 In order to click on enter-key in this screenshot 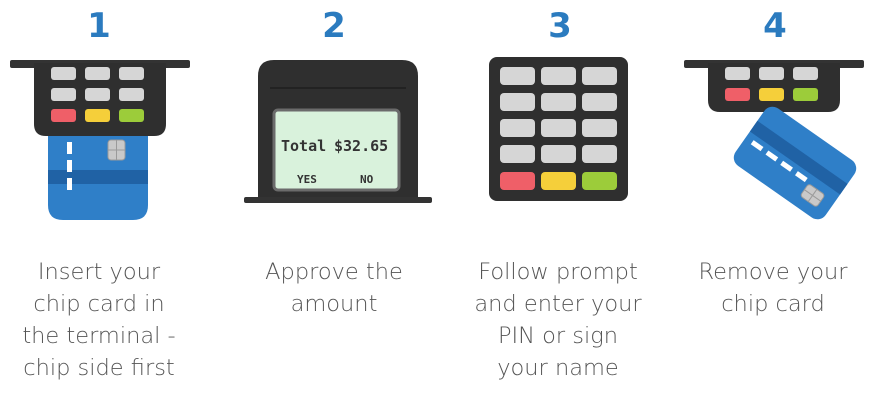, I will do `click(599, 181)`.